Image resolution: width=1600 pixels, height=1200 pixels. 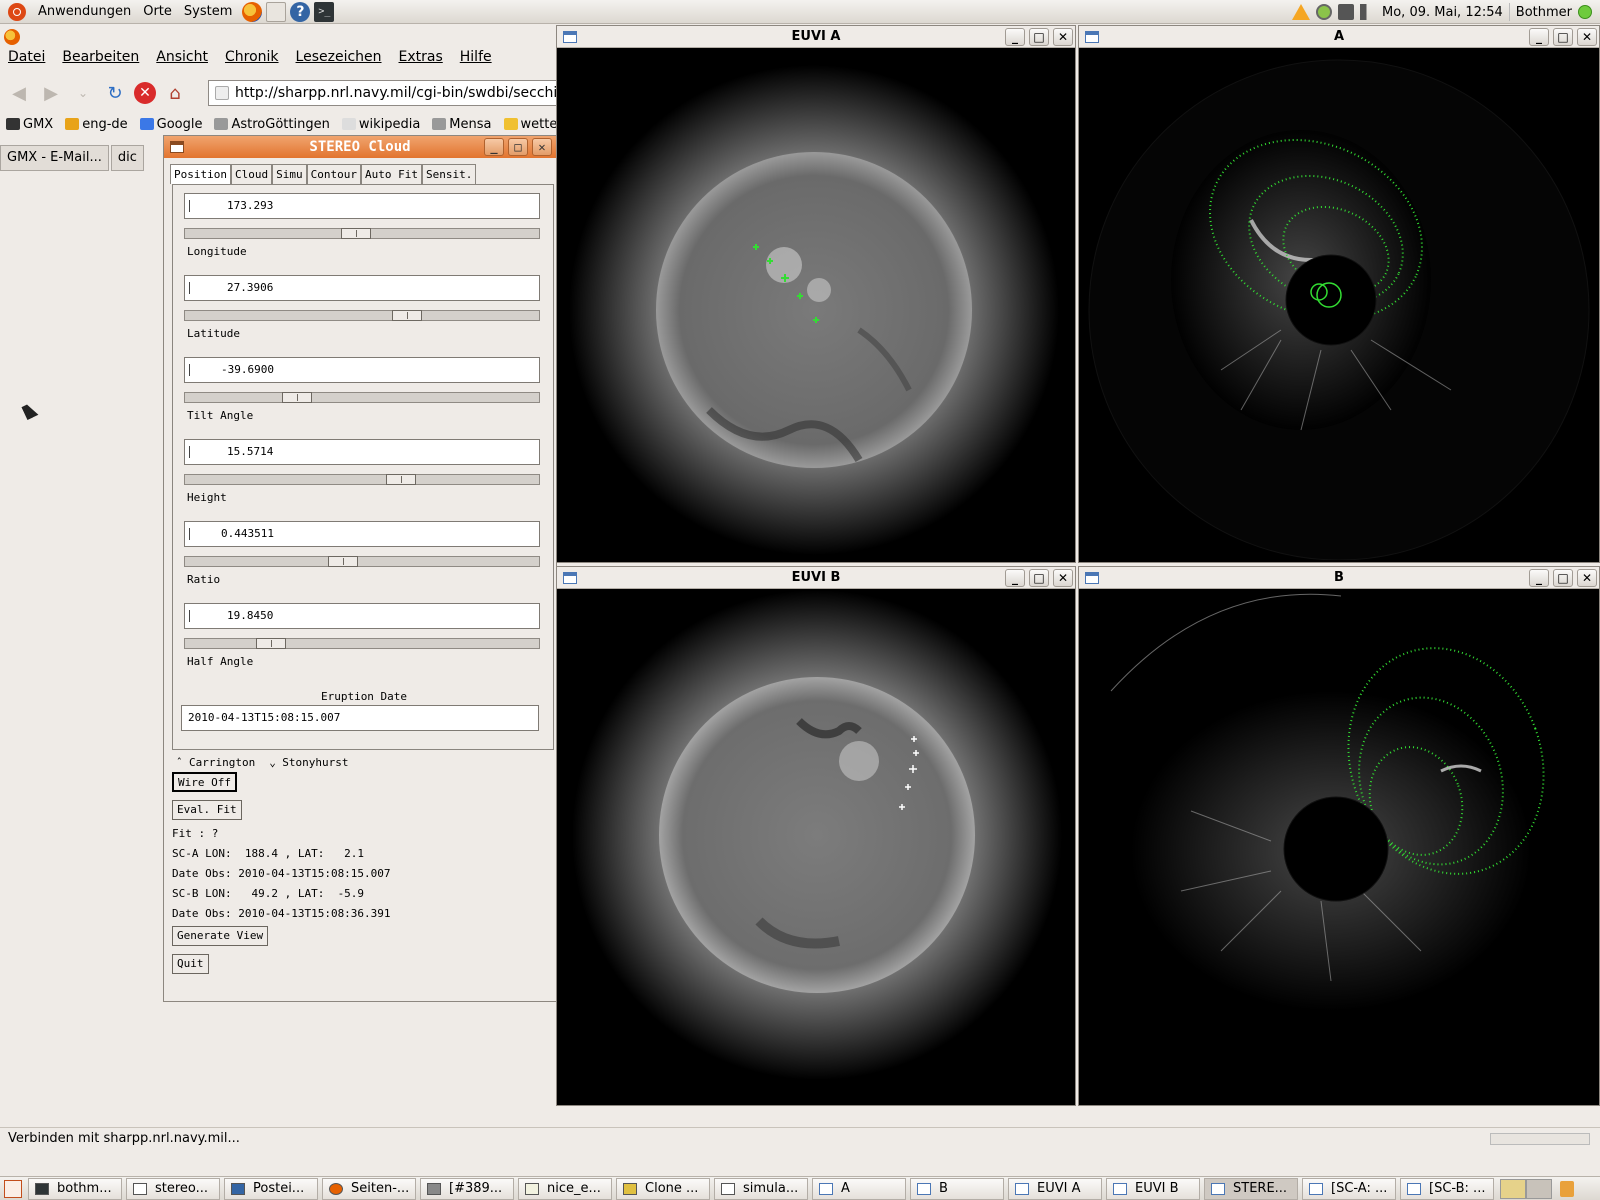 I want to click on firefox-window-icon, so click(x=12, y=37).